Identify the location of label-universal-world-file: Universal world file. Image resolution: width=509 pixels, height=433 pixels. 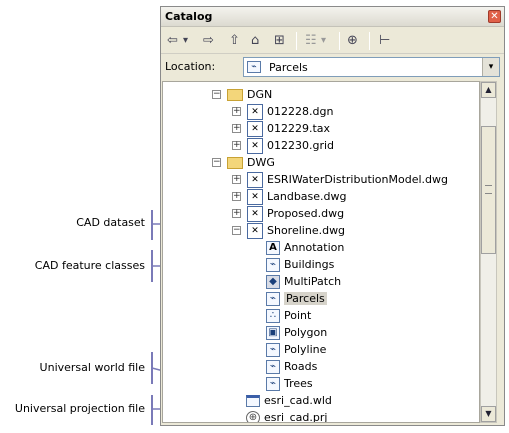
(92, 367).